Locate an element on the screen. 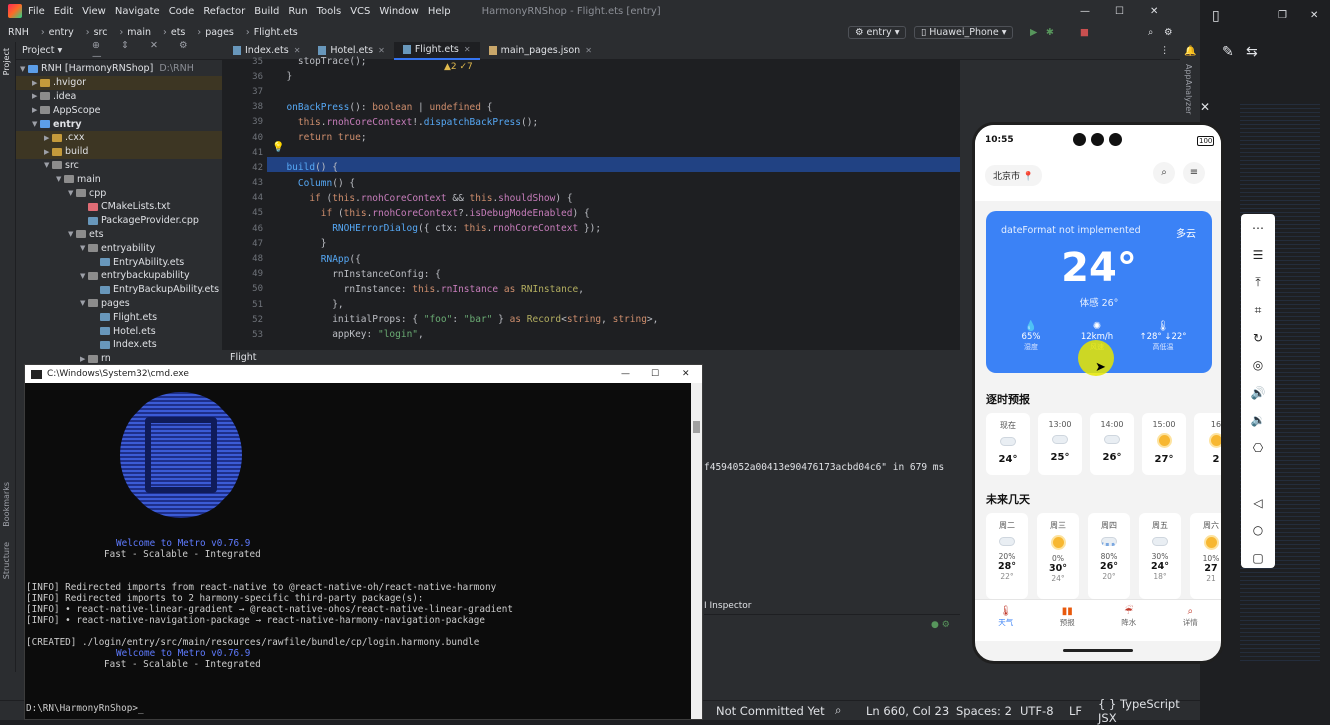 The height and width of the screenshot is (725, 1330). code-line: 51 }, is located at coordinates (591, 304).